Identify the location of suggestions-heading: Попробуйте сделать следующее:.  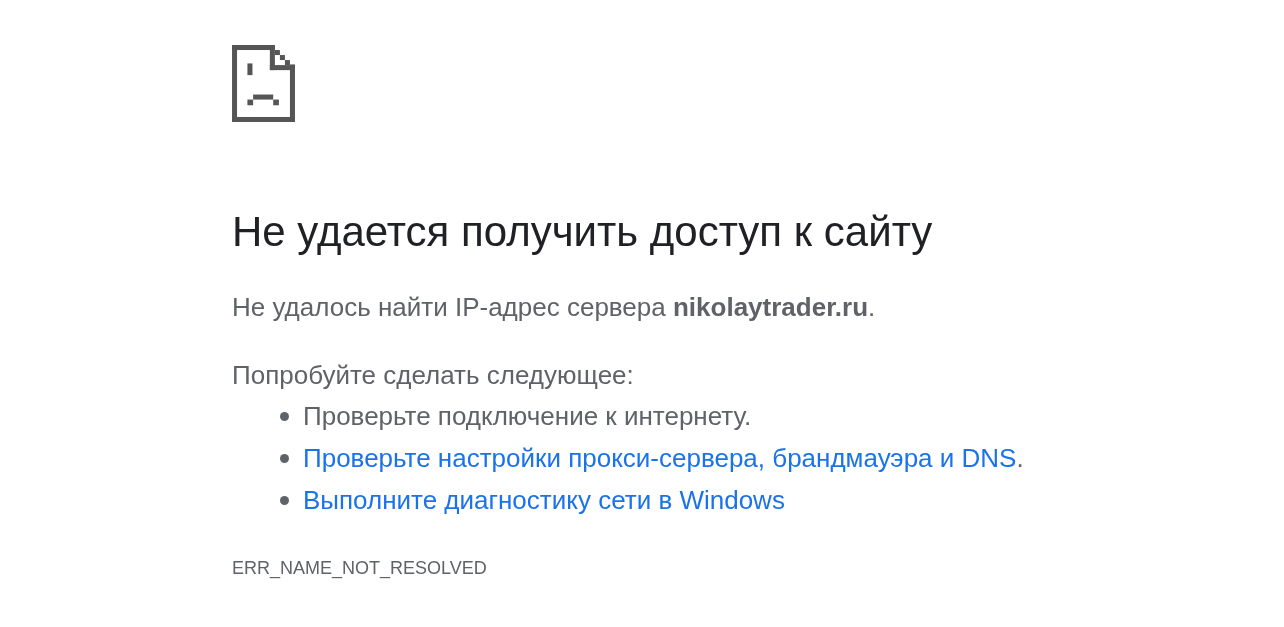
(433, 375).